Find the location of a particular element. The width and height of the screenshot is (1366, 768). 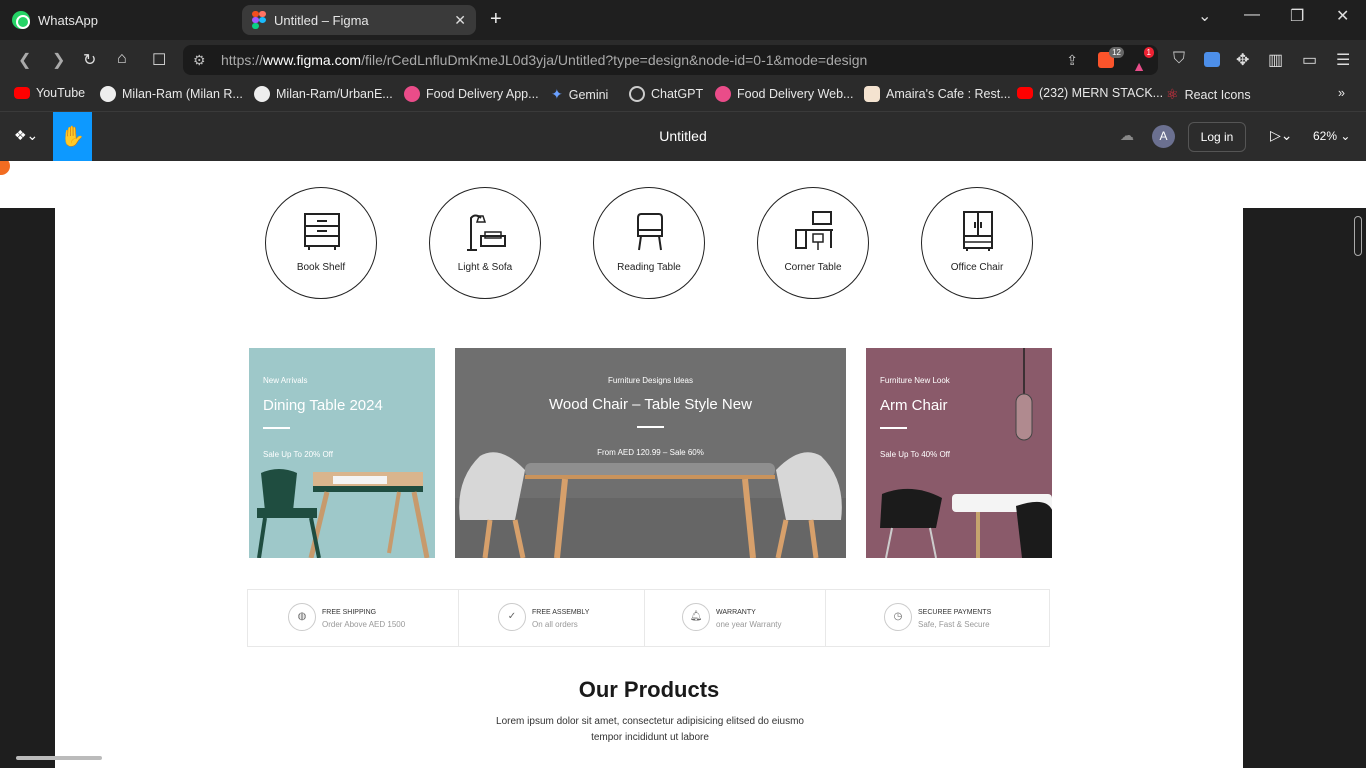

category-book-shelf: Book Shelf is located at coordinates (321, 243).